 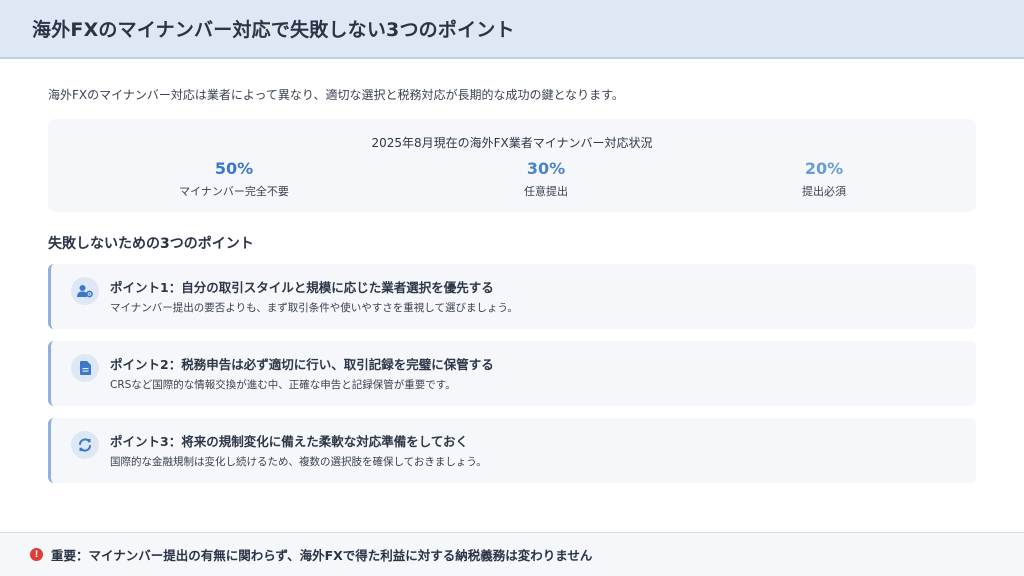 I want to click on stat-no-mynumber: 50% マイナンバー完全不要, so click(x=234, y=179).